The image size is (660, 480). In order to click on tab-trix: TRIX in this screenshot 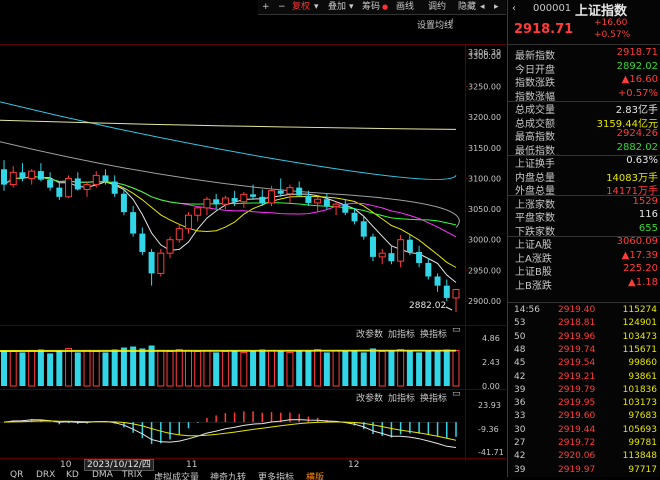, I will do `click(132, 475)`.